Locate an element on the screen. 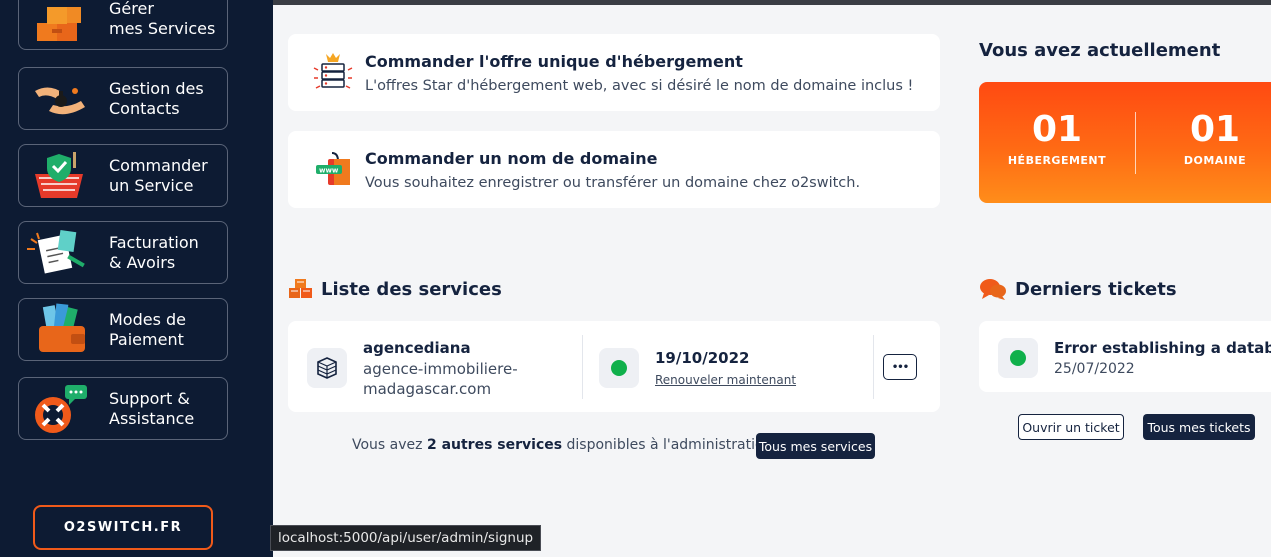 Image resolution: width=1271 pixels, height=557 pixels. footer-count: 2 autres services is located at coordinates (494, 445).